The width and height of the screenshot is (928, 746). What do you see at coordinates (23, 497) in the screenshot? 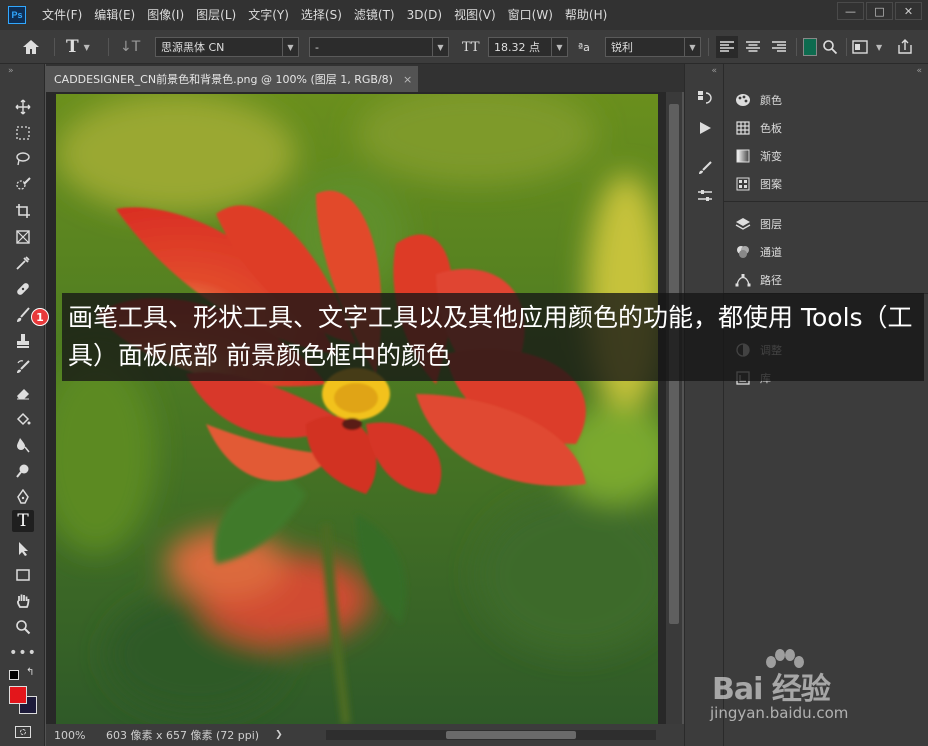
I see `pen-tool` at bounding box center [23, 497].